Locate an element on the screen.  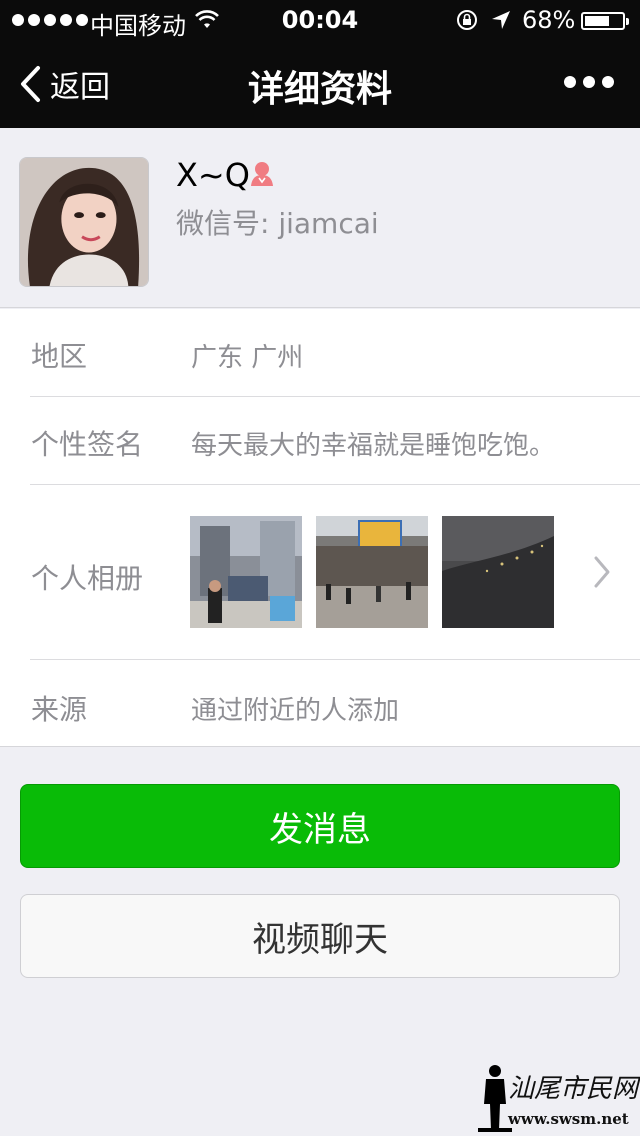
watermark-url: www.swsm.net is located at coordinates (568, 1119).